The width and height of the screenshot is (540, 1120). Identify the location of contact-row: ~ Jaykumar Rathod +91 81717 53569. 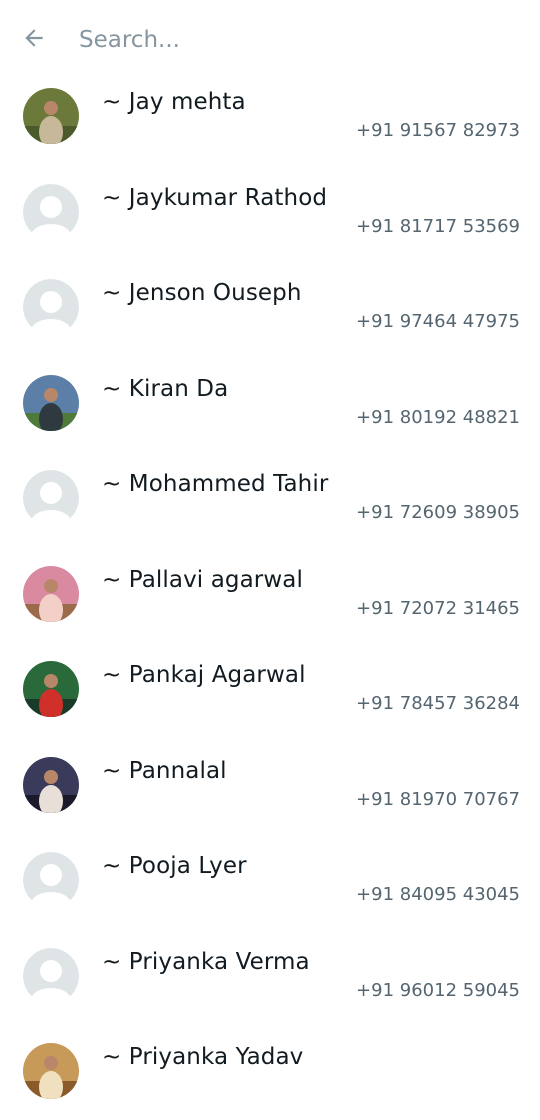
(270, 213).